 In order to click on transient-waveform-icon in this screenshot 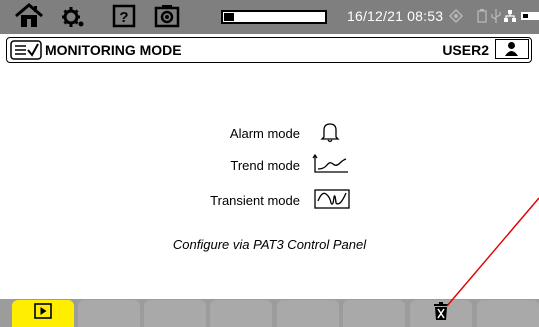, I will do `click(332, 200)`.